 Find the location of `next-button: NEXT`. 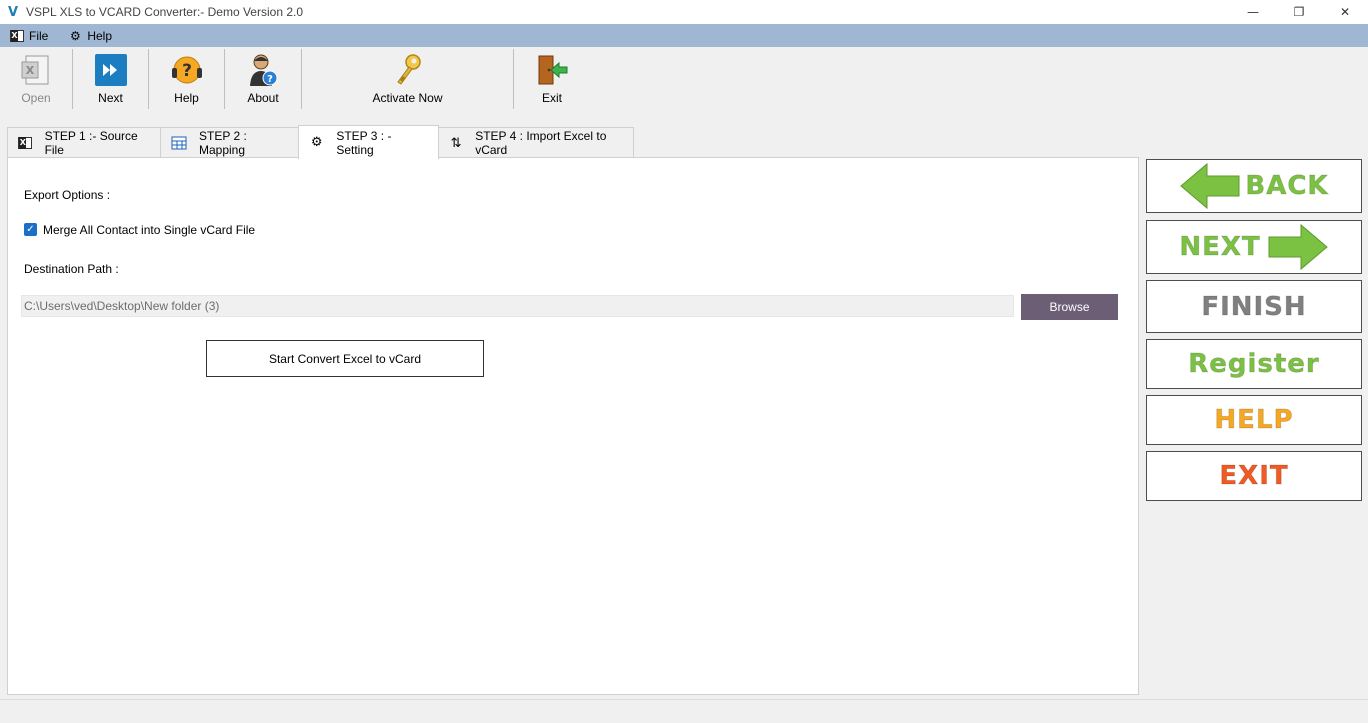

next-button: NEXT is located at coordinates (1254, 247).